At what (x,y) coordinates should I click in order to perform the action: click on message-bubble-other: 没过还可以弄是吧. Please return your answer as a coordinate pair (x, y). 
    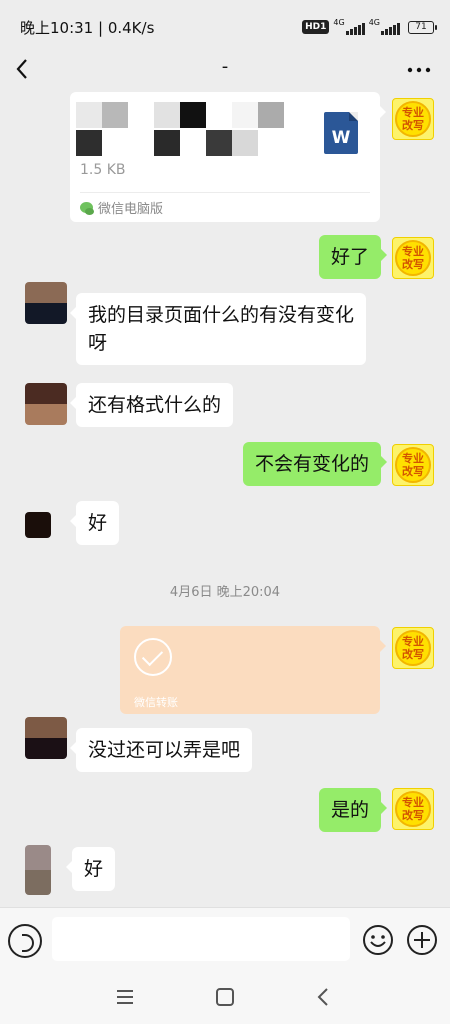
    Looking at the image, I should click on (161, 750).